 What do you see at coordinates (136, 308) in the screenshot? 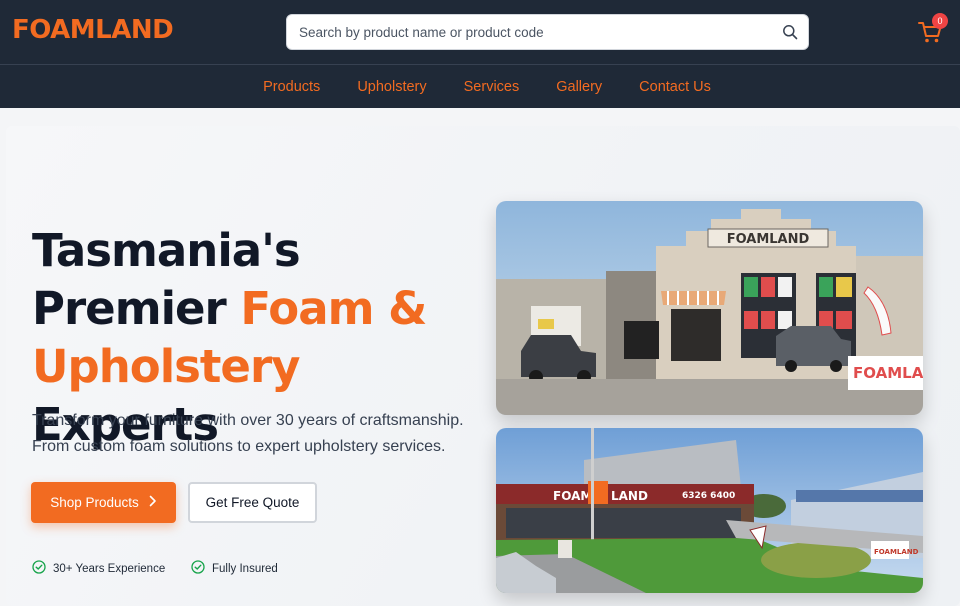
I see `headline-line-2: Premier` at bounding box center [136, 308].